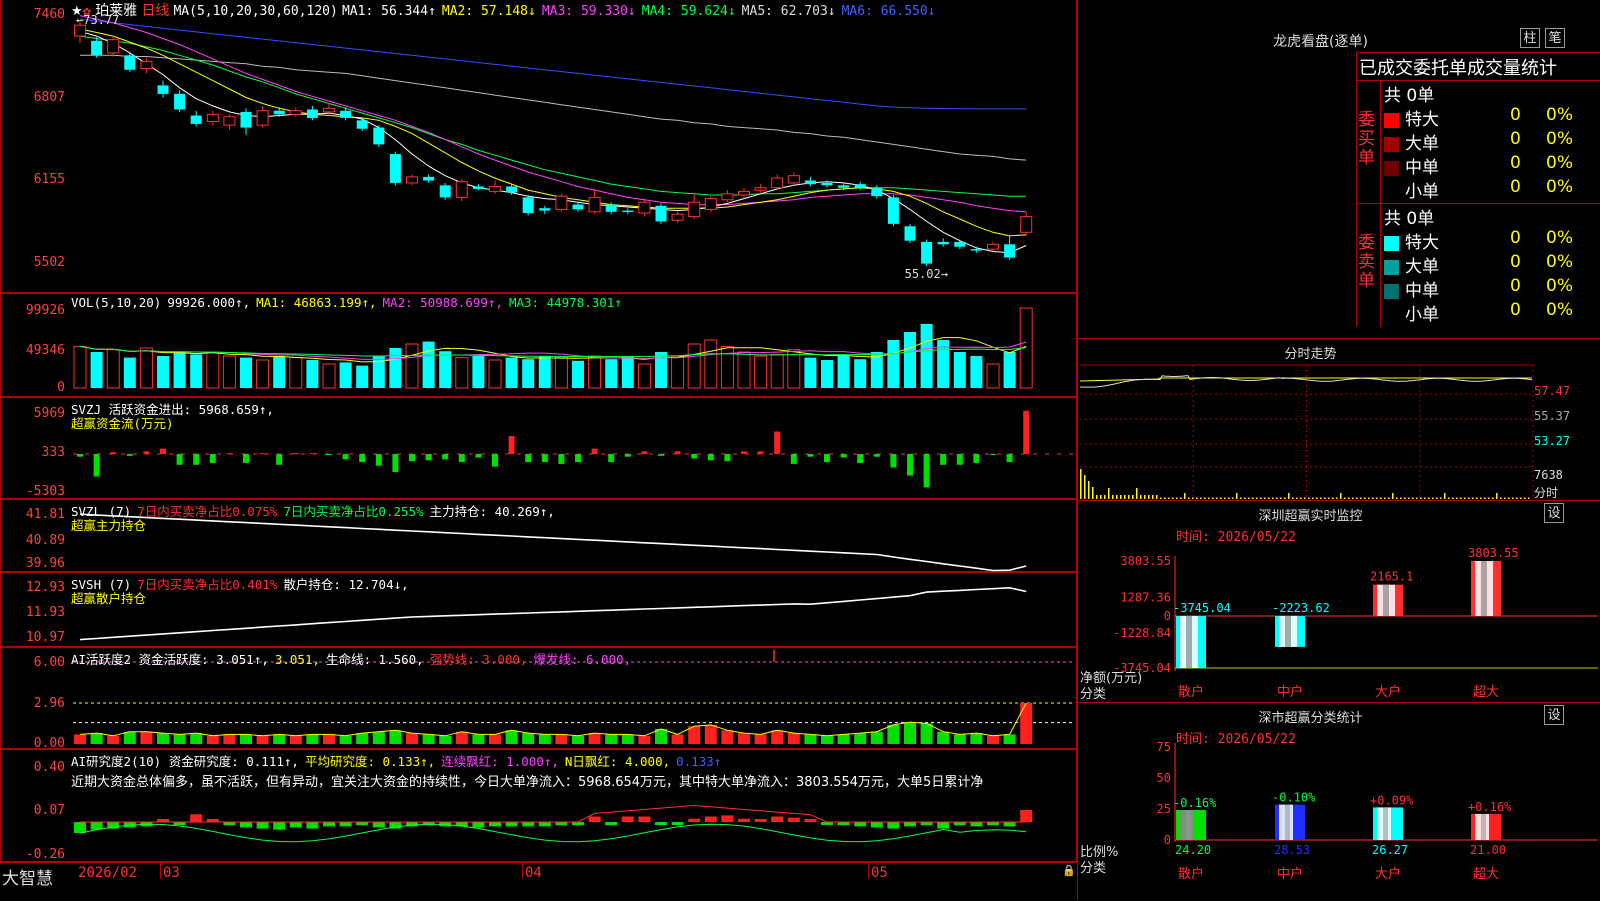 The width and height of the screenshot is (1600, 901). What do you see at coordinates (788, 11) in the screenshot?
I see `ma-value: MA5: 62.703↓` at bounding box center [788, 11].